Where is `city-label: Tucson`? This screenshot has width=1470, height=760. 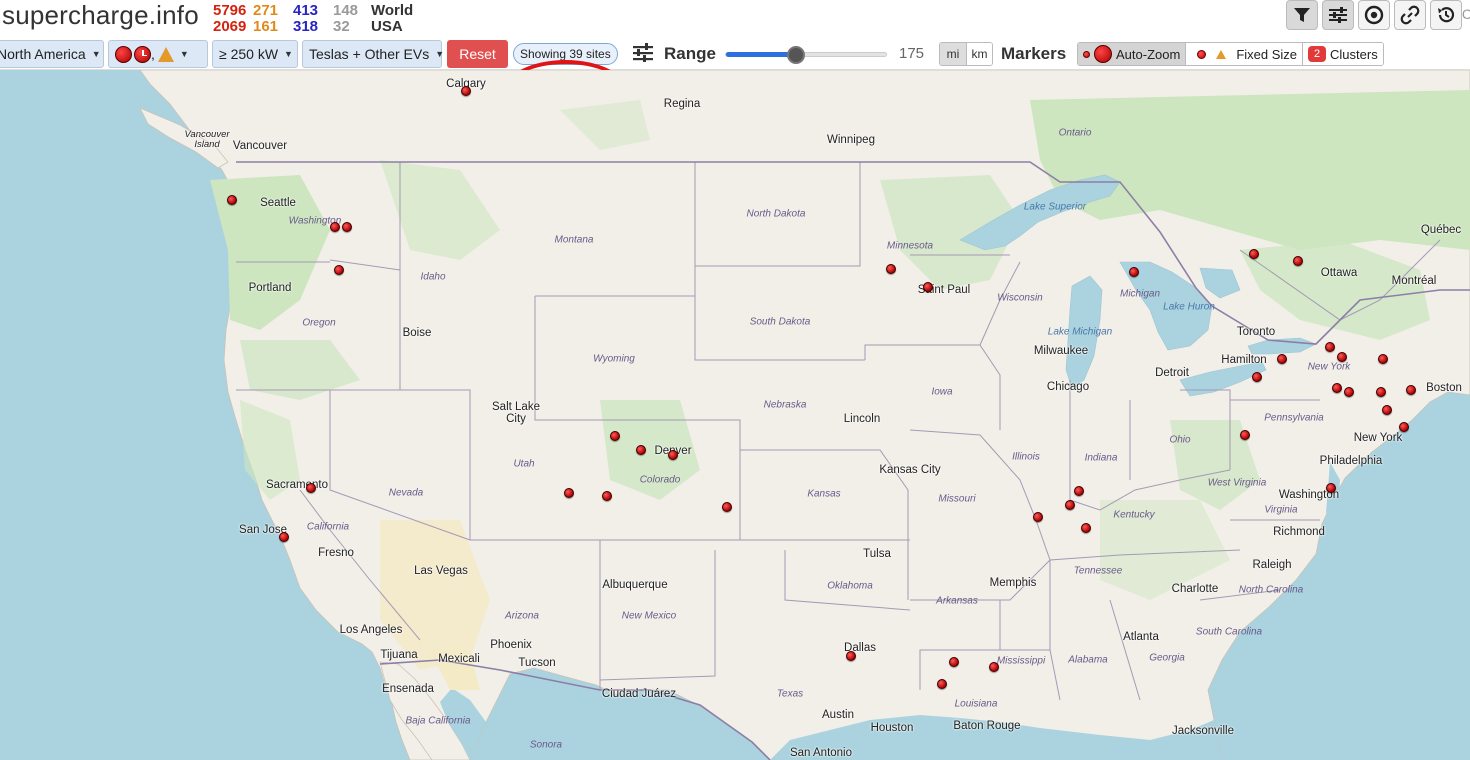 city-label: Tucson is located at coordinates (537, 663).